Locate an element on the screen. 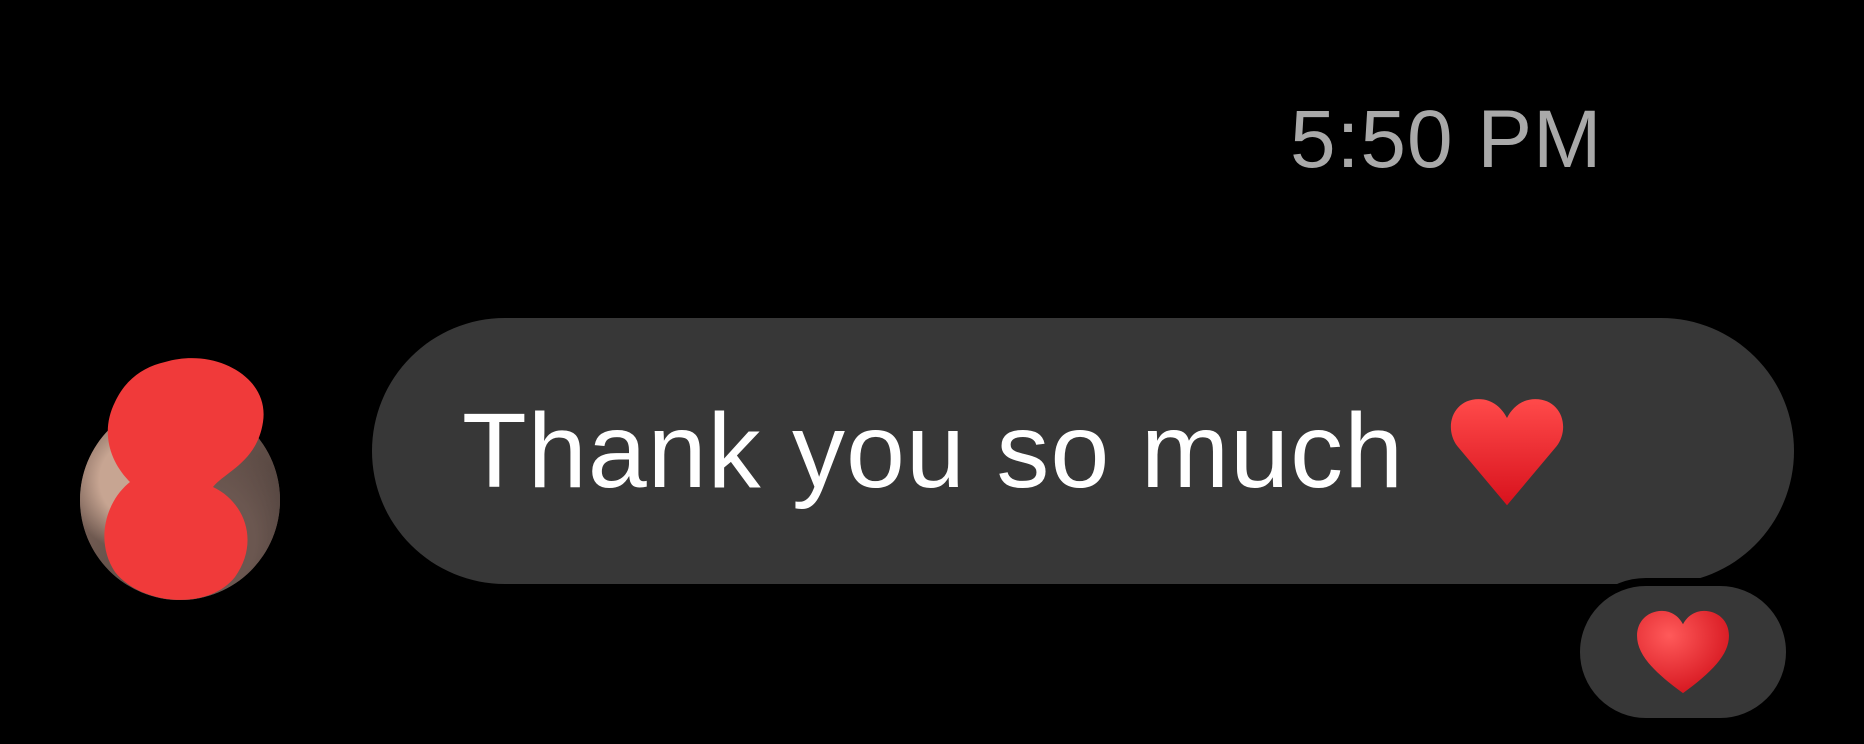 This screenshot has width=1864, height=744. avatar-redaction-mark is located at coordinates (184, 479).